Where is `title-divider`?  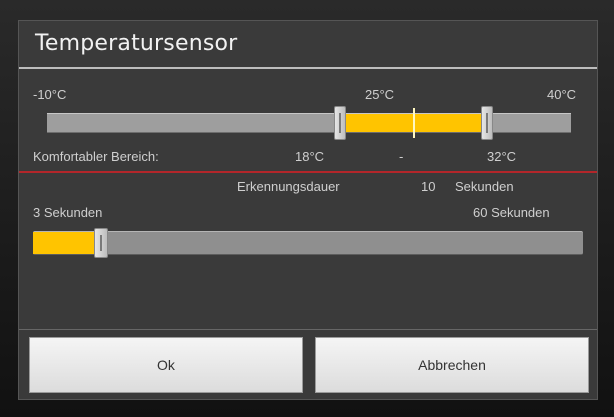 title-divider is located at coordinates (308, 68).